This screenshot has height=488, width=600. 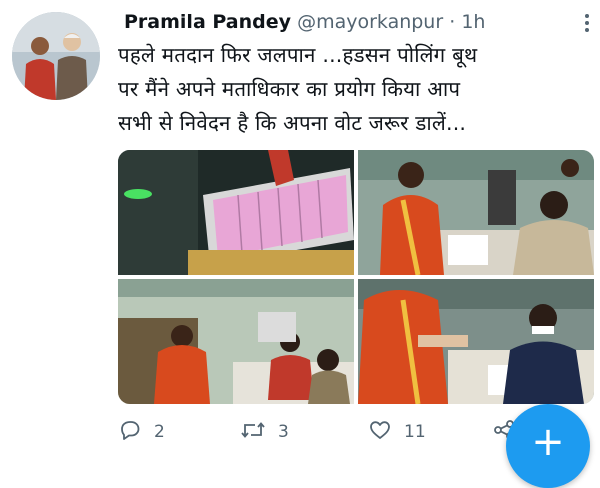 I want to click on avatar, so click(x=56, y=56).